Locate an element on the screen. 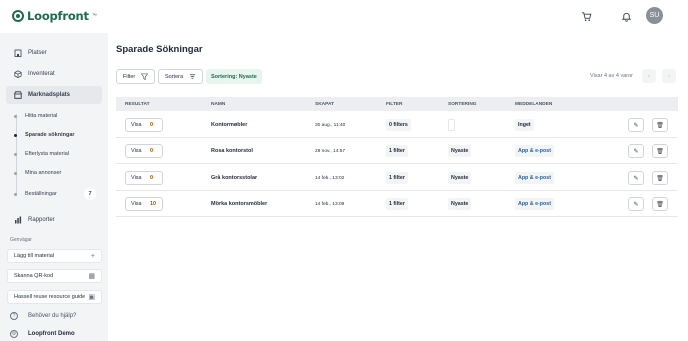 The width and height of the screenshot is (688, 341). sidebar-item-label: Marknadsplats is located at coordinates (49, 95).